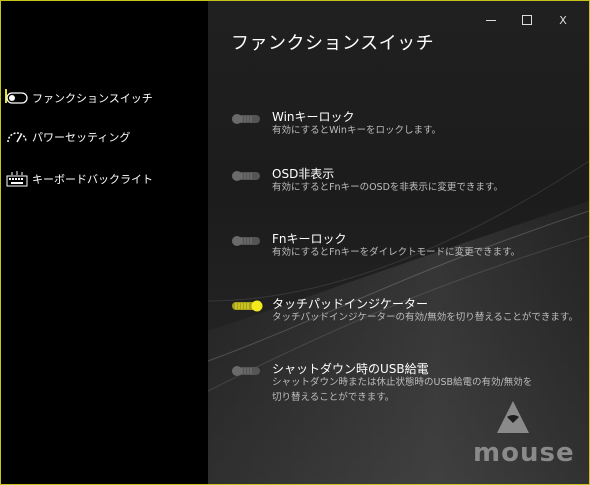  I want to click on sidebar-item-label: キーボードバックライト, so click(92, 179).